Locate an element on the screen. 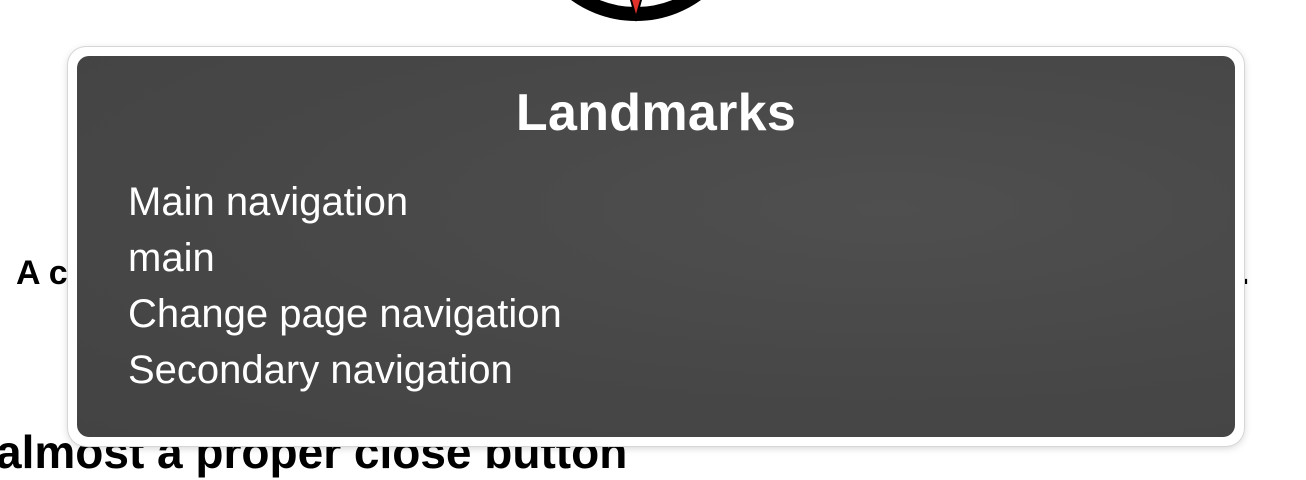 The height and width of the screenshot is (480, 1306). landmark-item-secondary-navigation: Secondary navigation is located at coordinates (345, 370).